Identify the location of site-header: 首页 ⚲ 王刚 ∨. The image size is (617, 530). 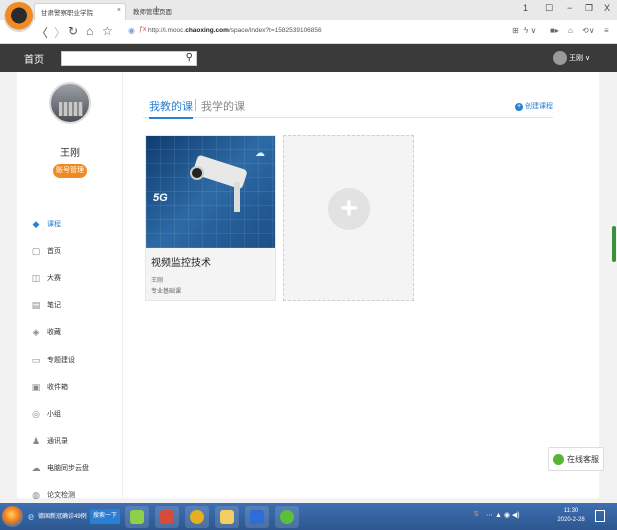
(308, 58).